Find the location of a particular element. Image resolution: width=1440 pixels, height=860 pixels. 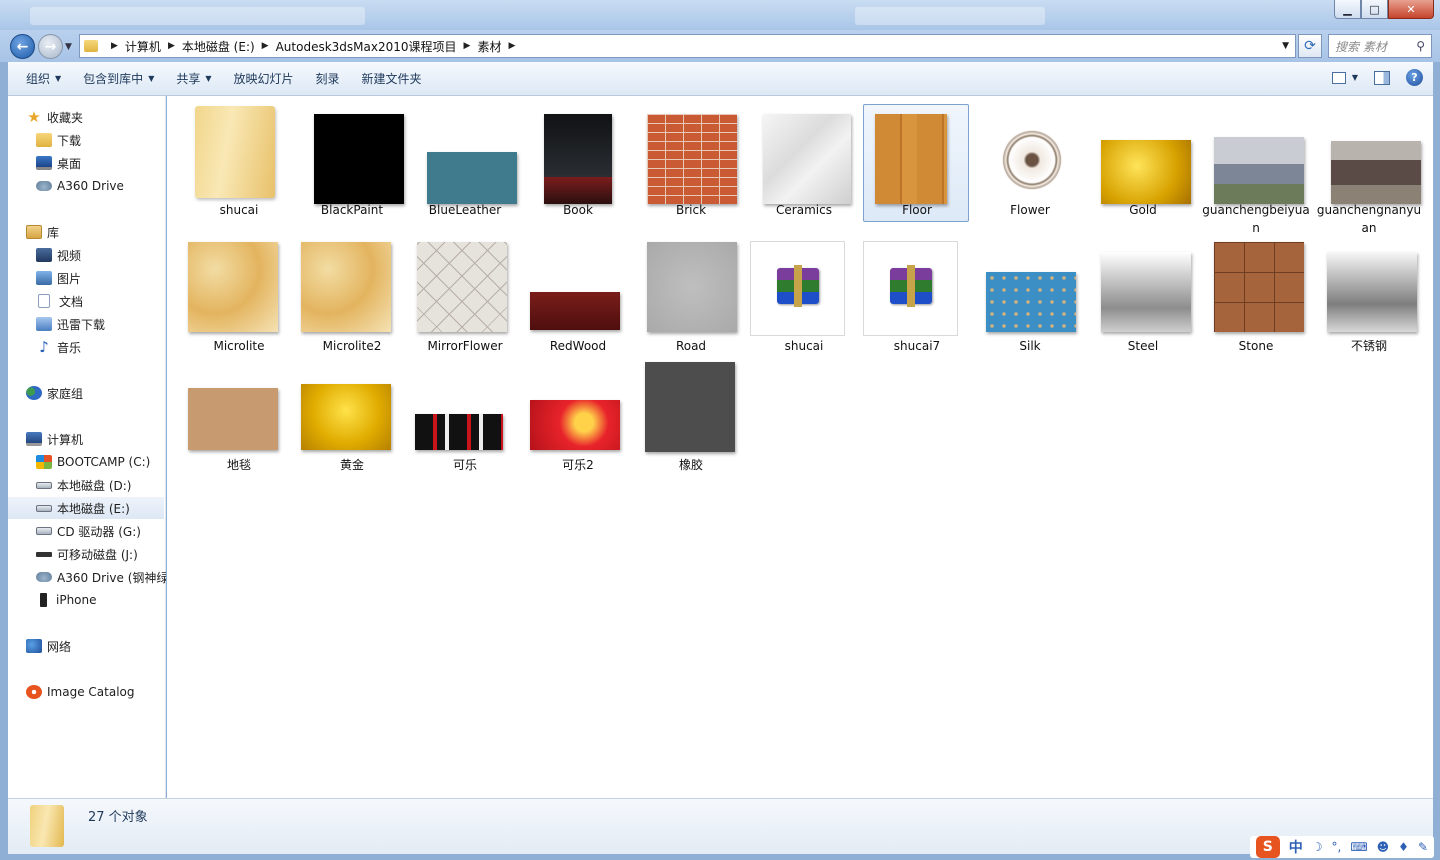

include-in-library-menu: 包含到库中 ▼ is located at coordinates (118, 79).